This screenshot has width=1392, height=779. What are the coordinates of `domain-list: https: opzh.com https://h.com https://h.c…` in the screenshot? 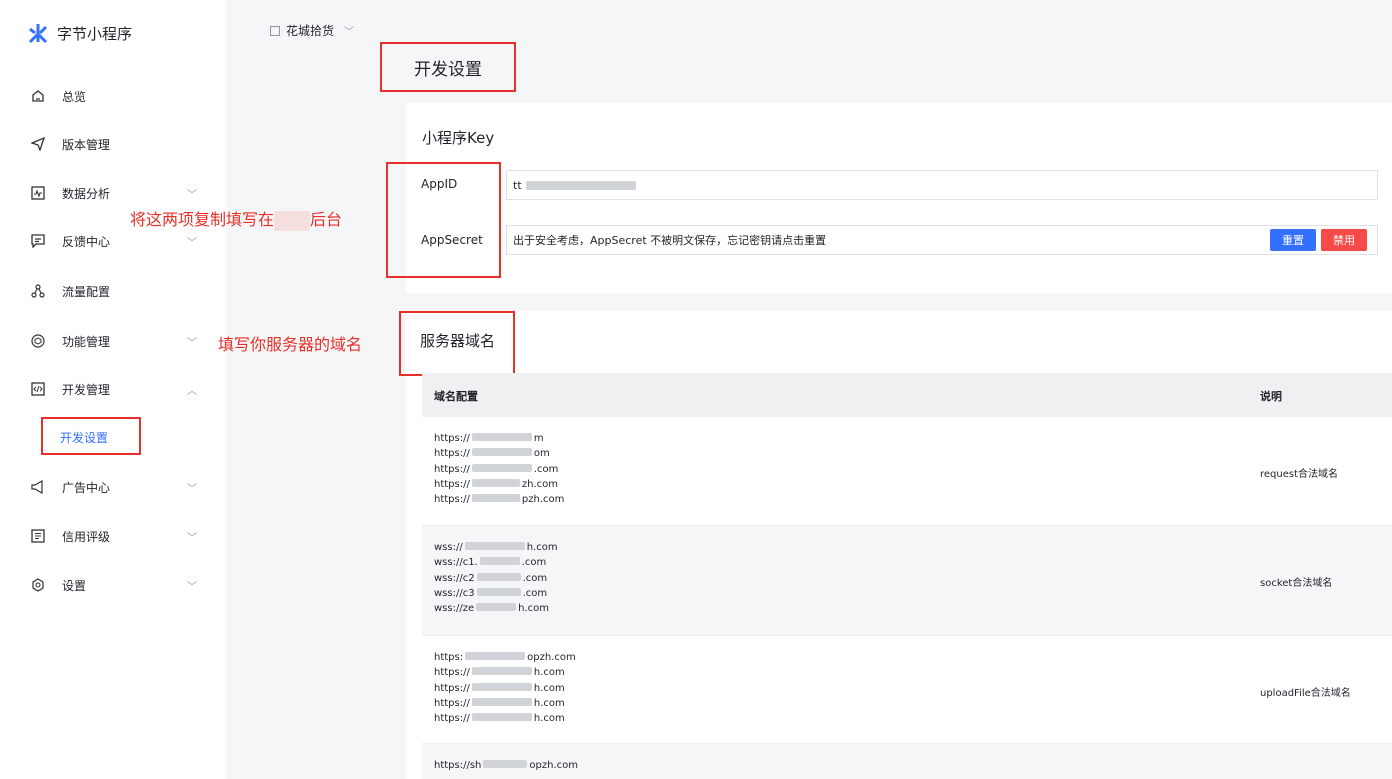 It's located at (505, 688).